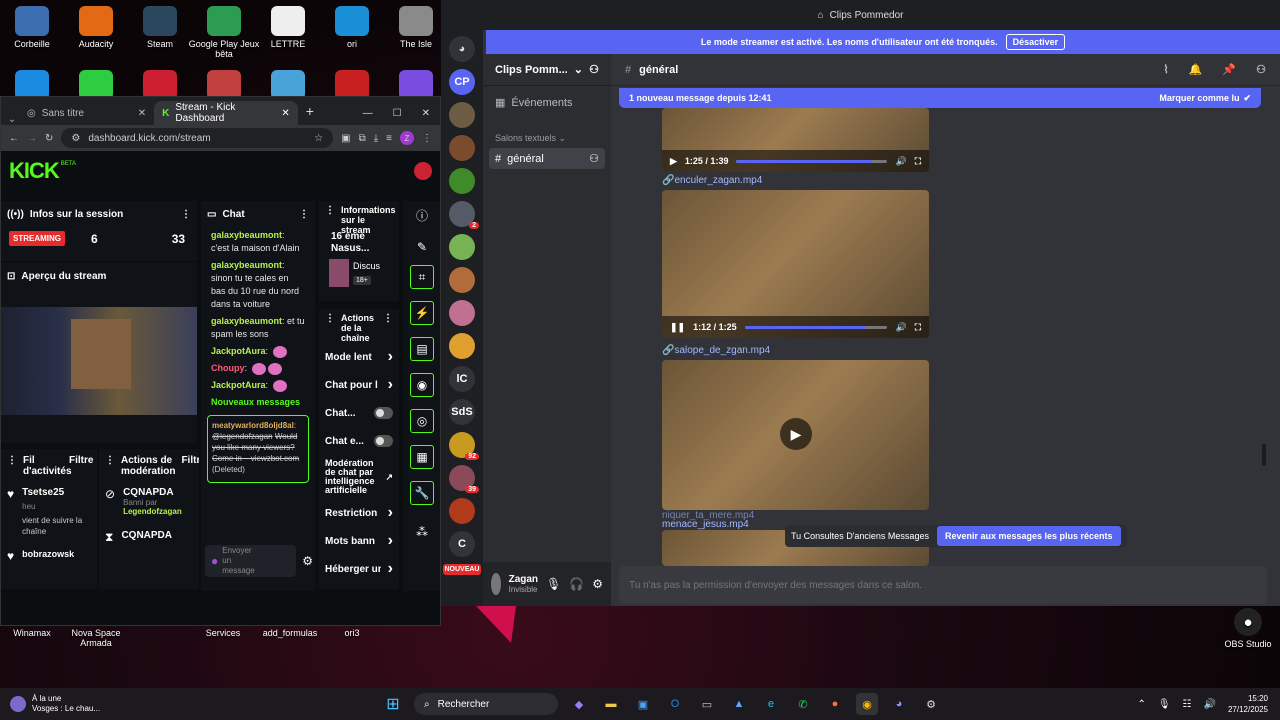  Describe the element at coordinates (142, 113) in the screenshot. I see `close-tab-icon: ✕` at that location.